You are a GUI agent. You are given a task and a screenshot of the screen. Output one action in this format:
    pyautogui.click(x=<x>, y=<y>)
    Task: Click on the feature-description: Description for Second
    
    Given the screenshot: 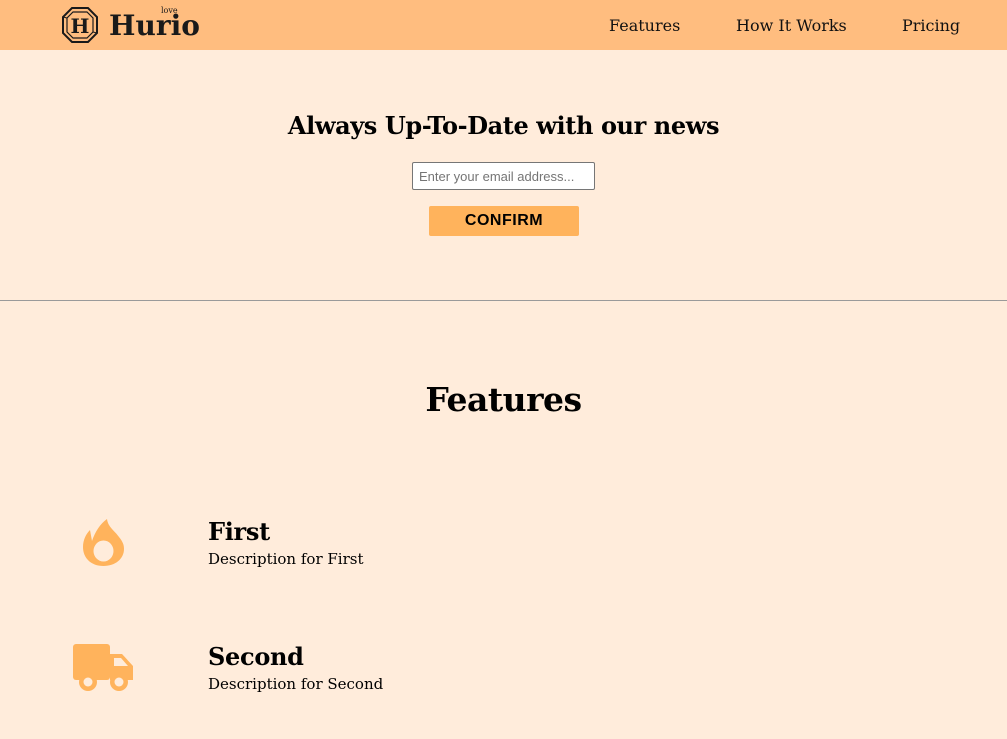 What is the action you would take?
    pyautogui.click(x=296, y=684)
    